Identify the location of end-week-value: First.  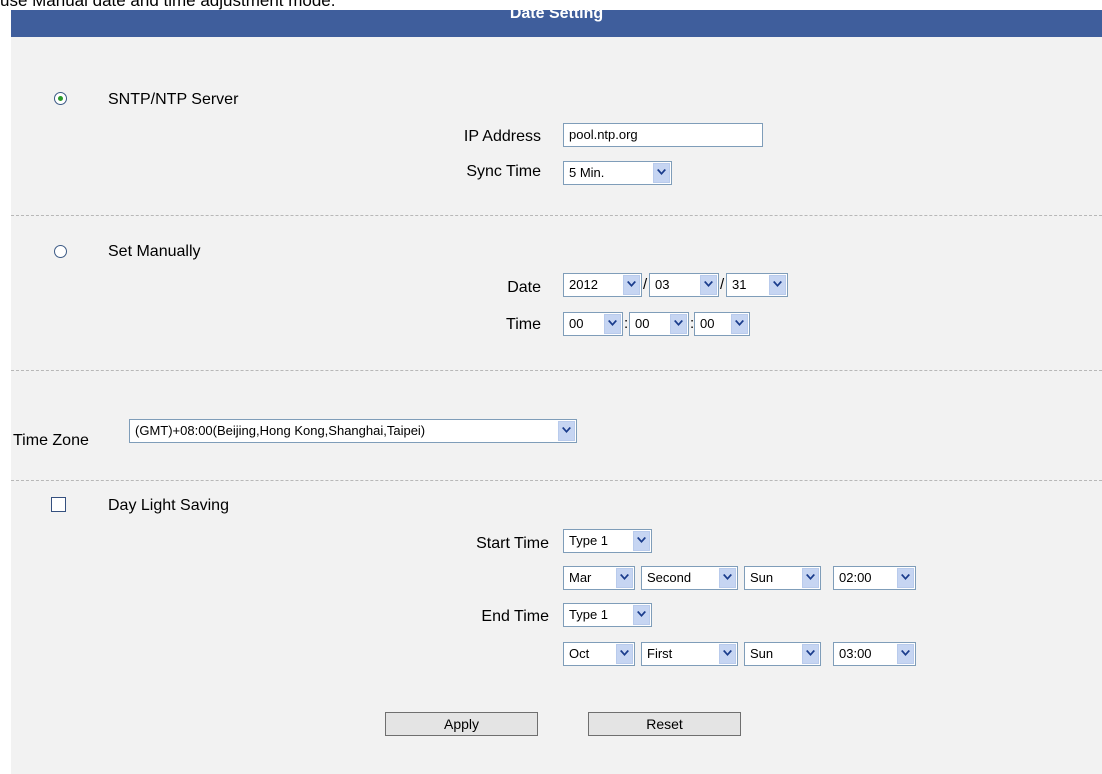
(660, 653).